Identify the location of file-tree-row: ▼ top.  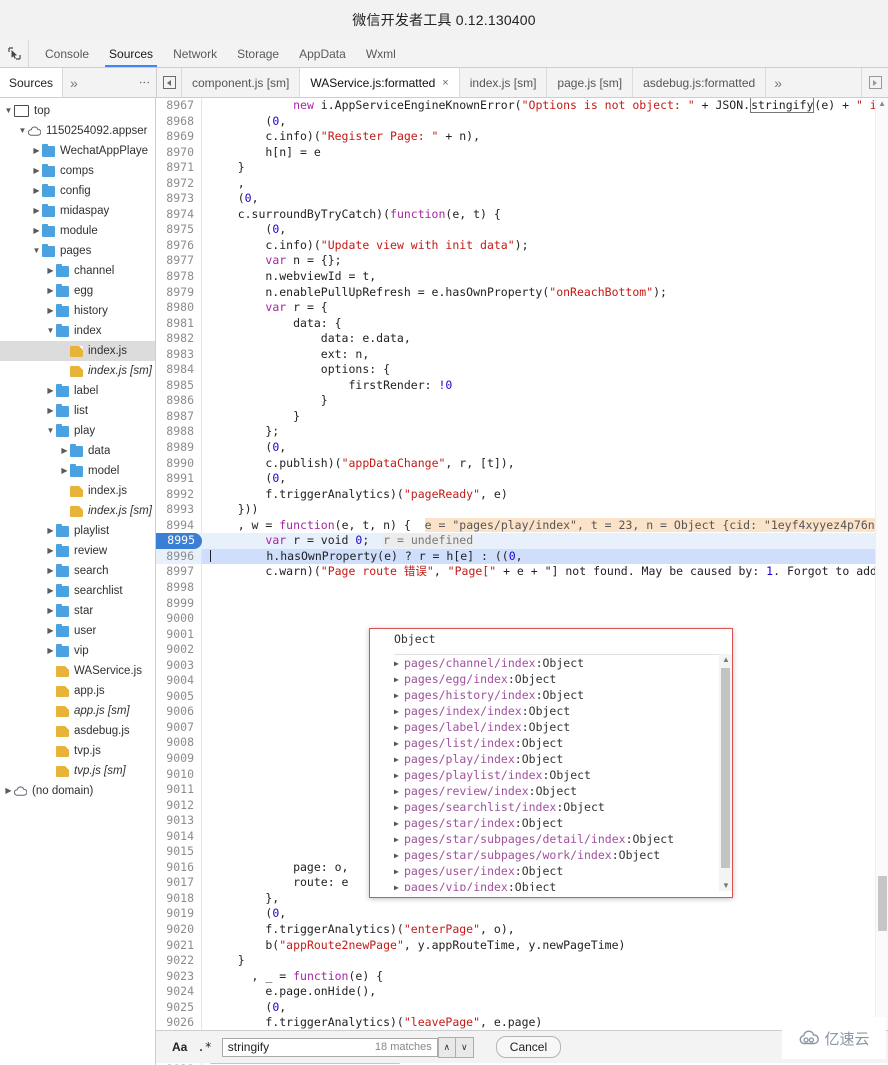
(77, 111).